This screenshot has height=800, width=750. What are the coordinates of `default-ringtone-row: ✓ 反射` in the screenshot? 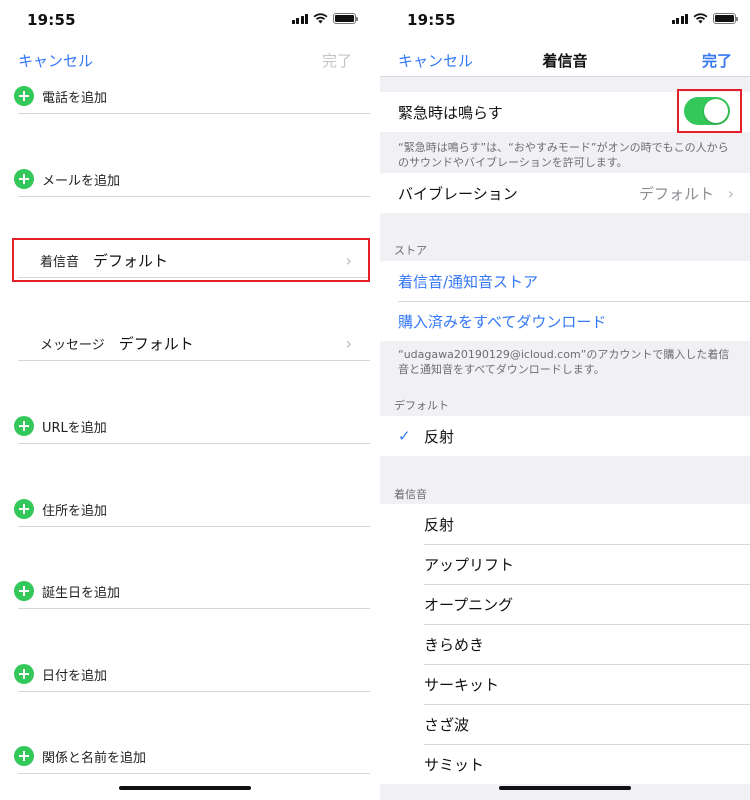 It's located at (565, 436).